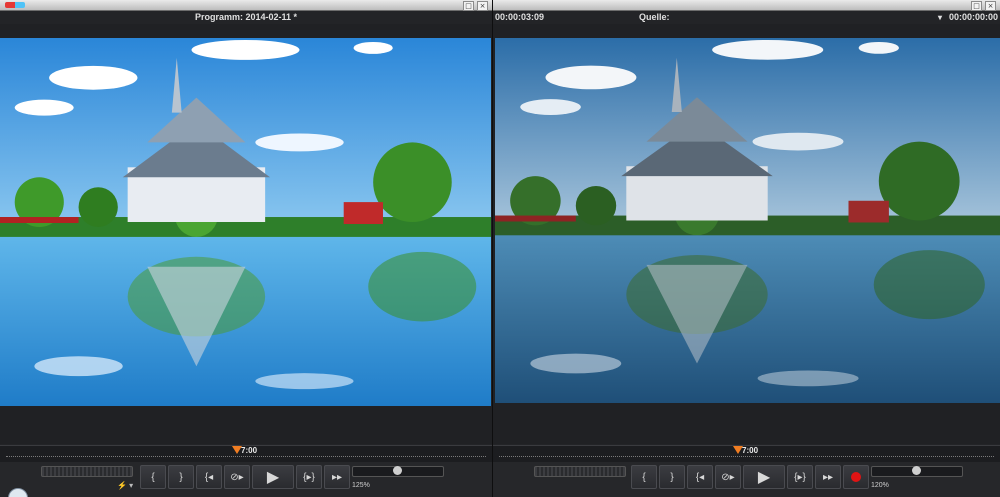 Image resolution: width=1000 pixels, height=497 pixels. I want to click on transport-controls: { } {◂ ⊘▸ ▶ {▸} ▸▸ 120%, so click(746, 479).